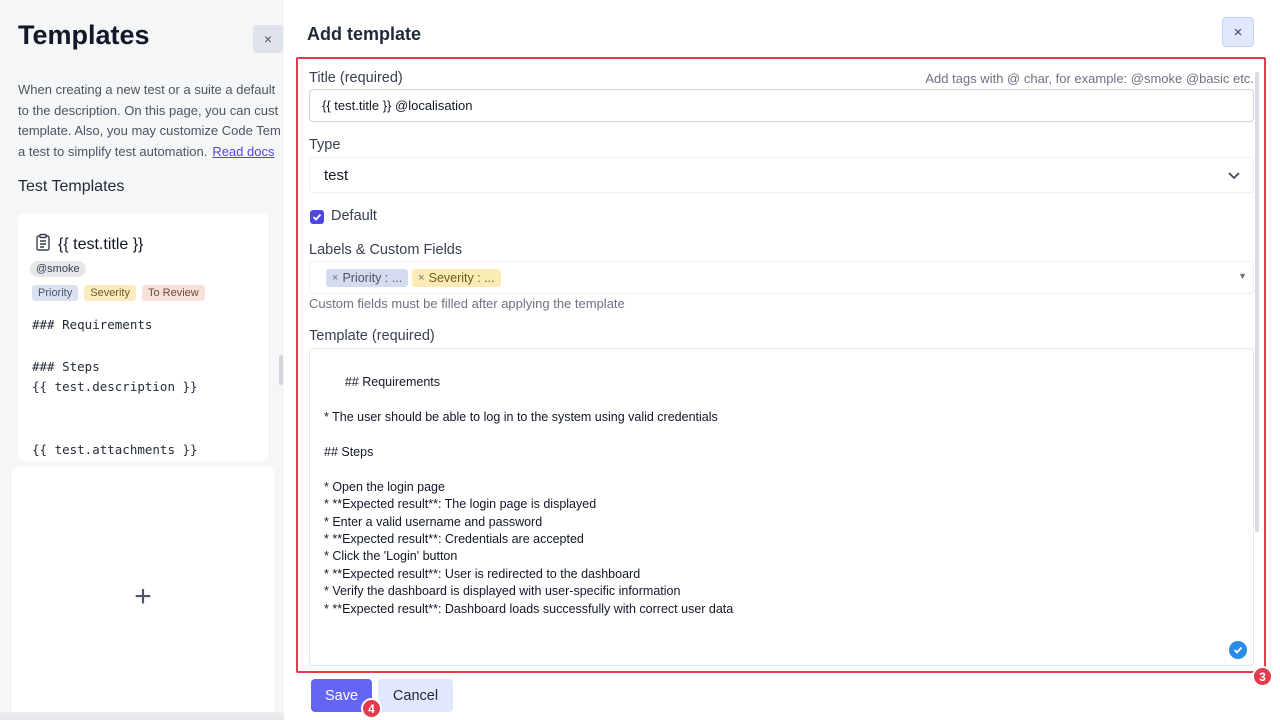 This screenshot has width=1280, height=720. Describe the element at coordinates (101, 244) in the screenshot. I see `card-title: {{ test.title }}` at that location.